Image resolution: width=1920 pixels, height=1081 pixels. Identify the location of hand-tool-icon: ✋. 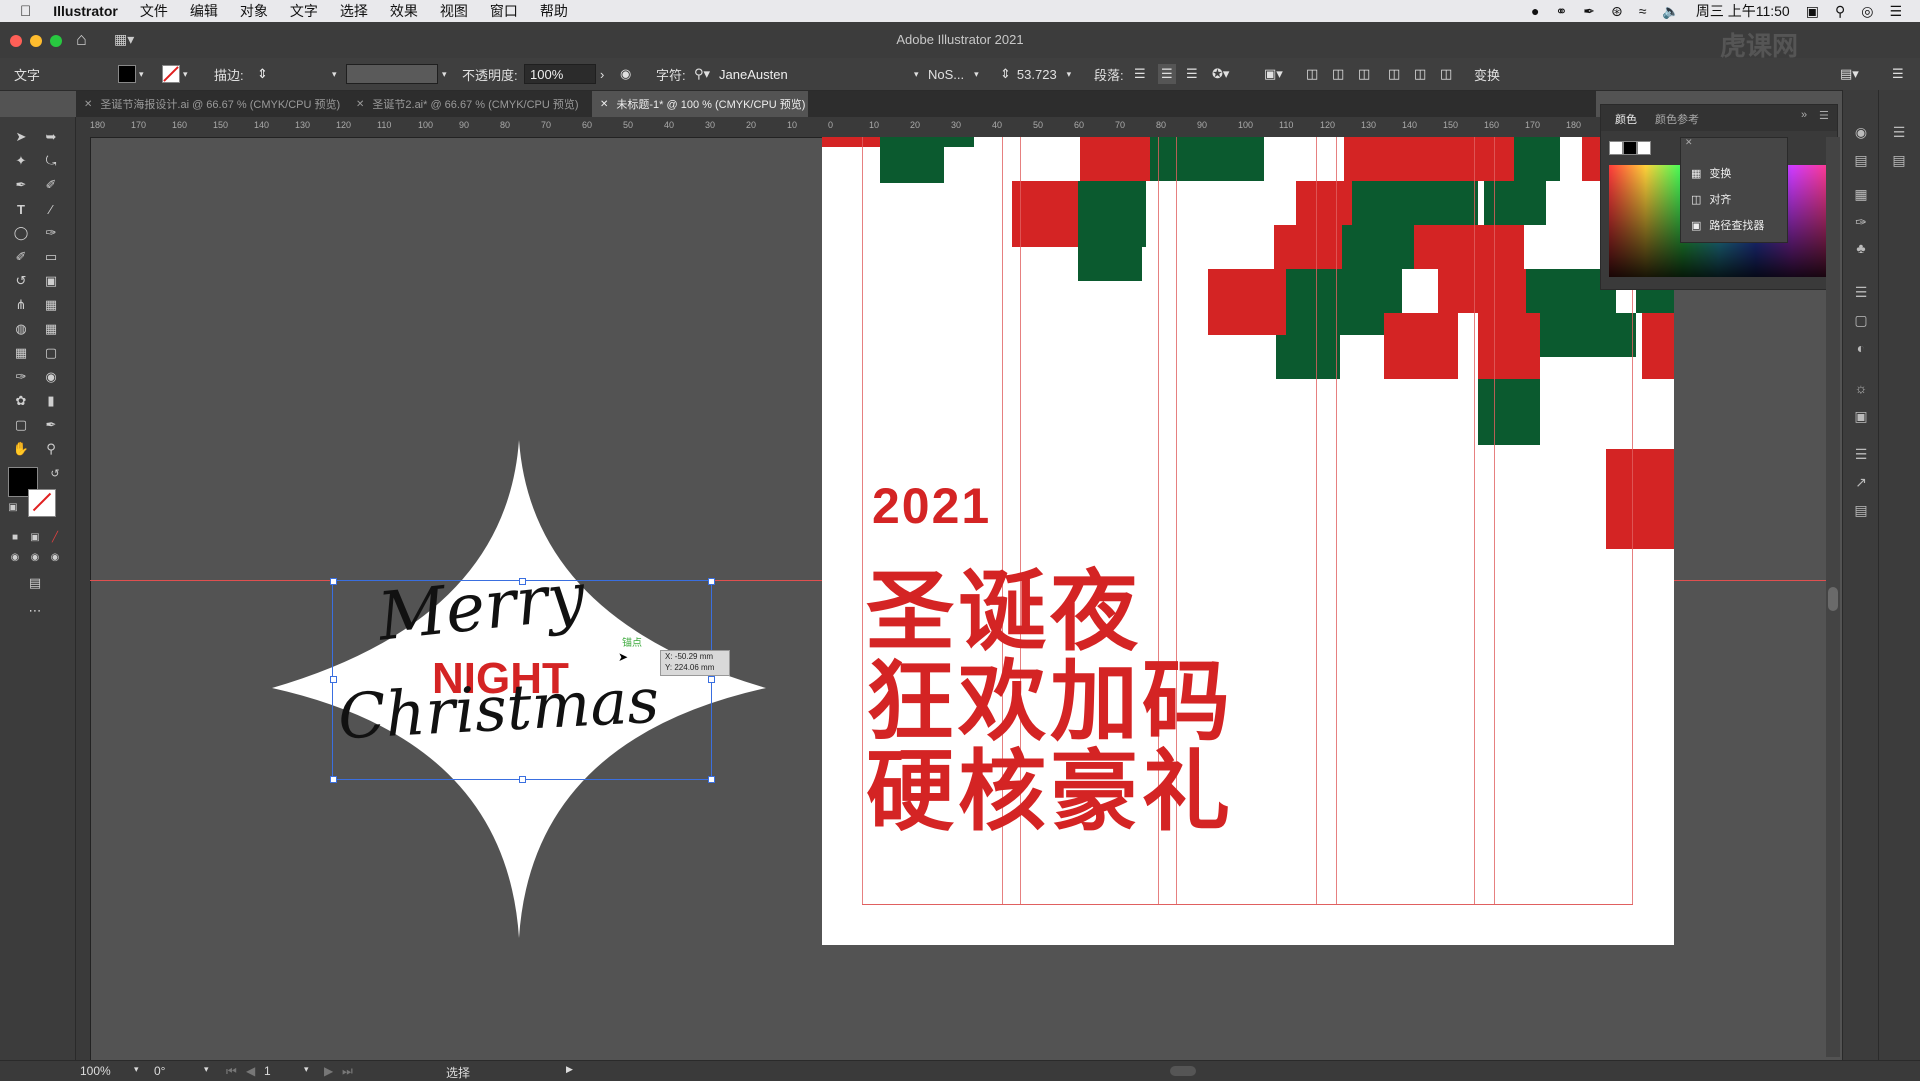
(21, 449).